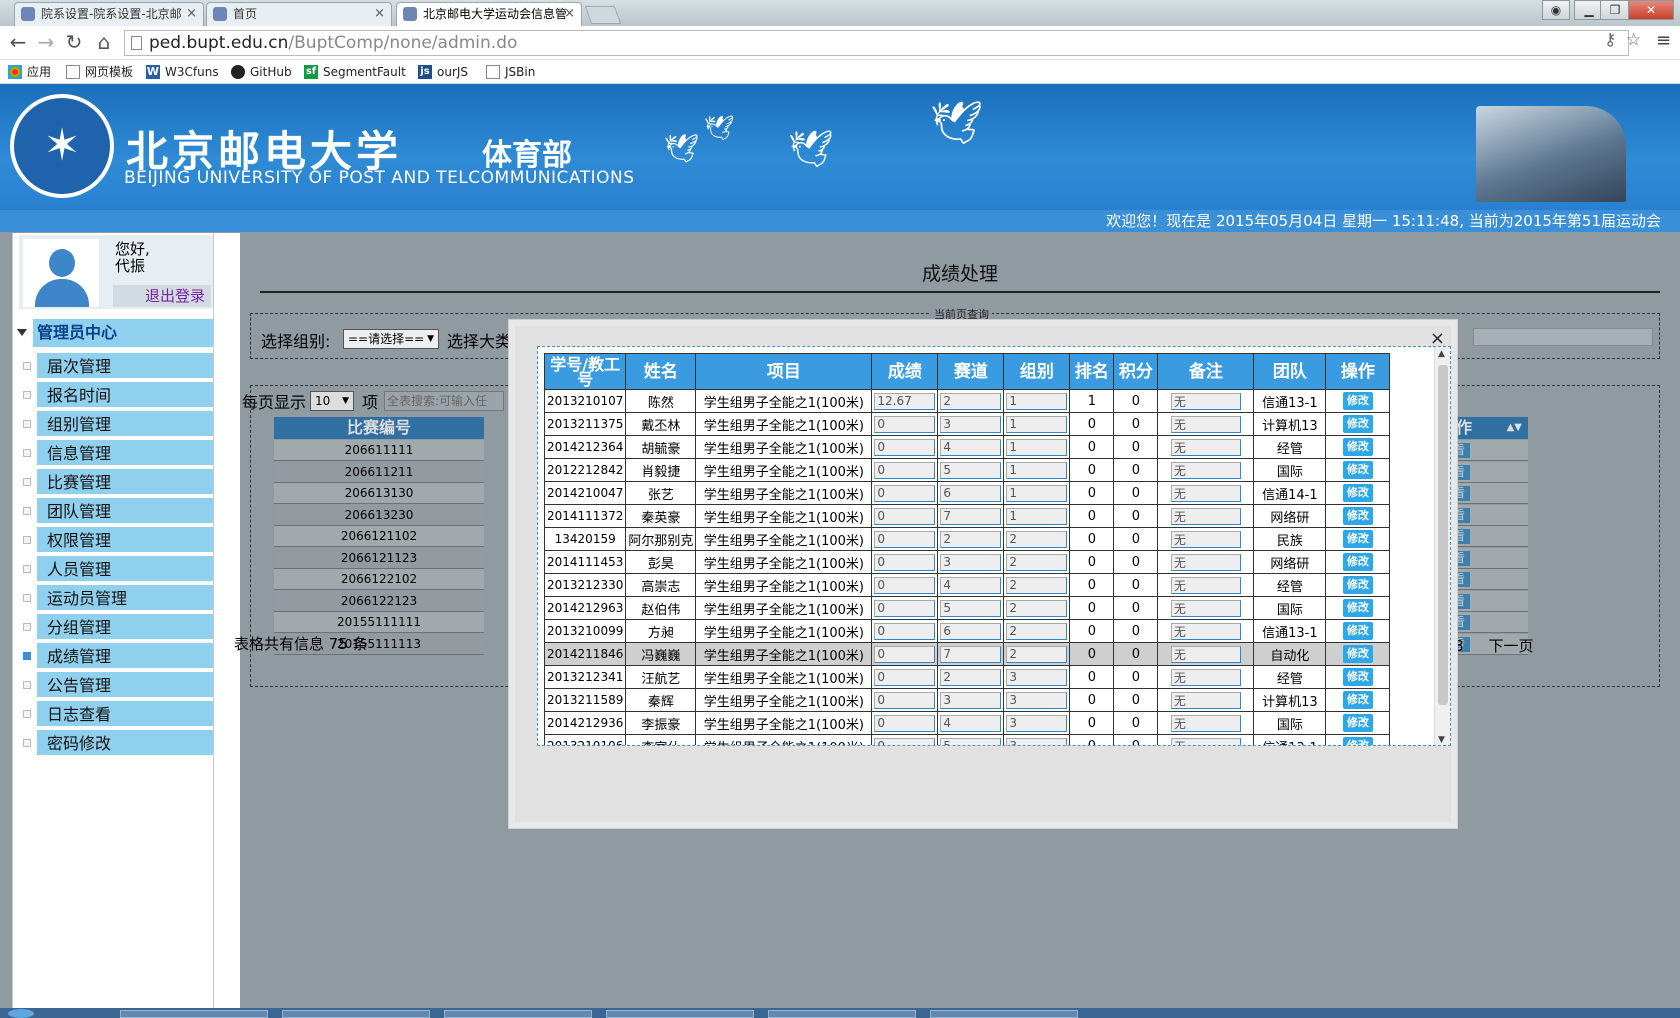  I want to click on query-input, so click(1563, 337).